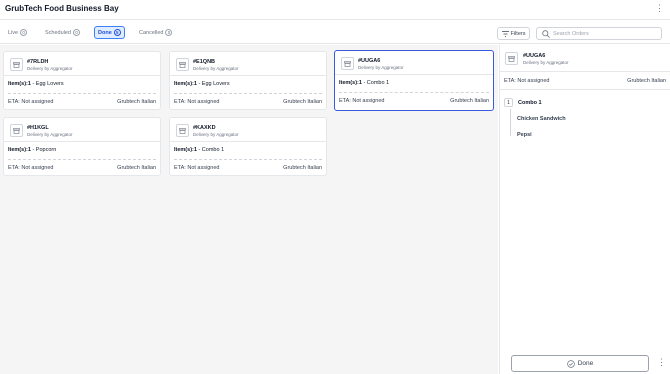 The height and width of the screenshot is (374, 670). What do you see at coordinates (13, 32) in the screenshot?
I see `tab-label: Live` at bounding box center [13, 32].